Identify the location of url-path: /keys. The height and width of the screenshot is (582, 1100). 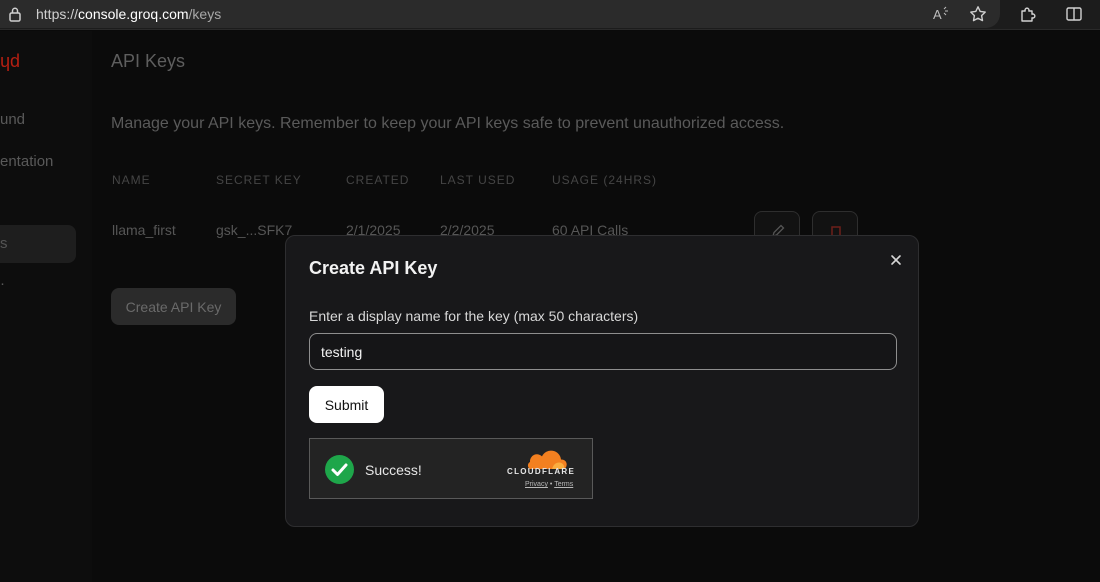
(205, 14).